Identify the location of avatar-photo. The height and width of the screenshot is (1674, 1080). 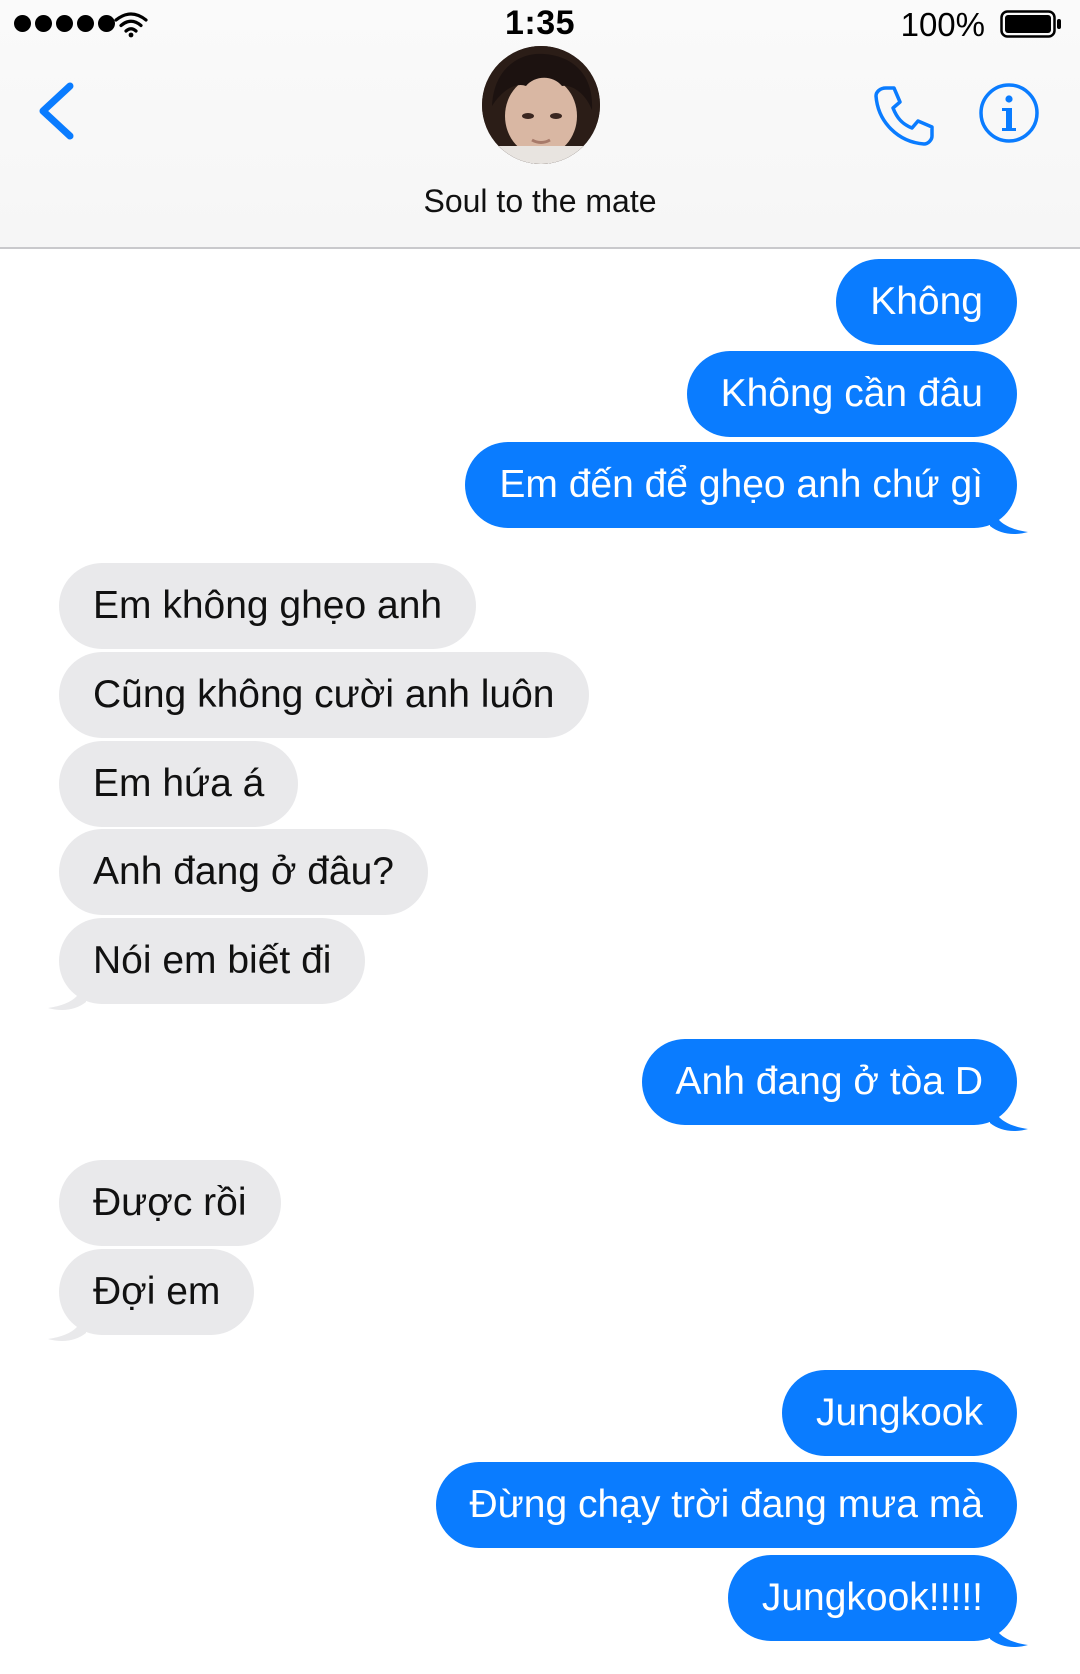
(541, 105).